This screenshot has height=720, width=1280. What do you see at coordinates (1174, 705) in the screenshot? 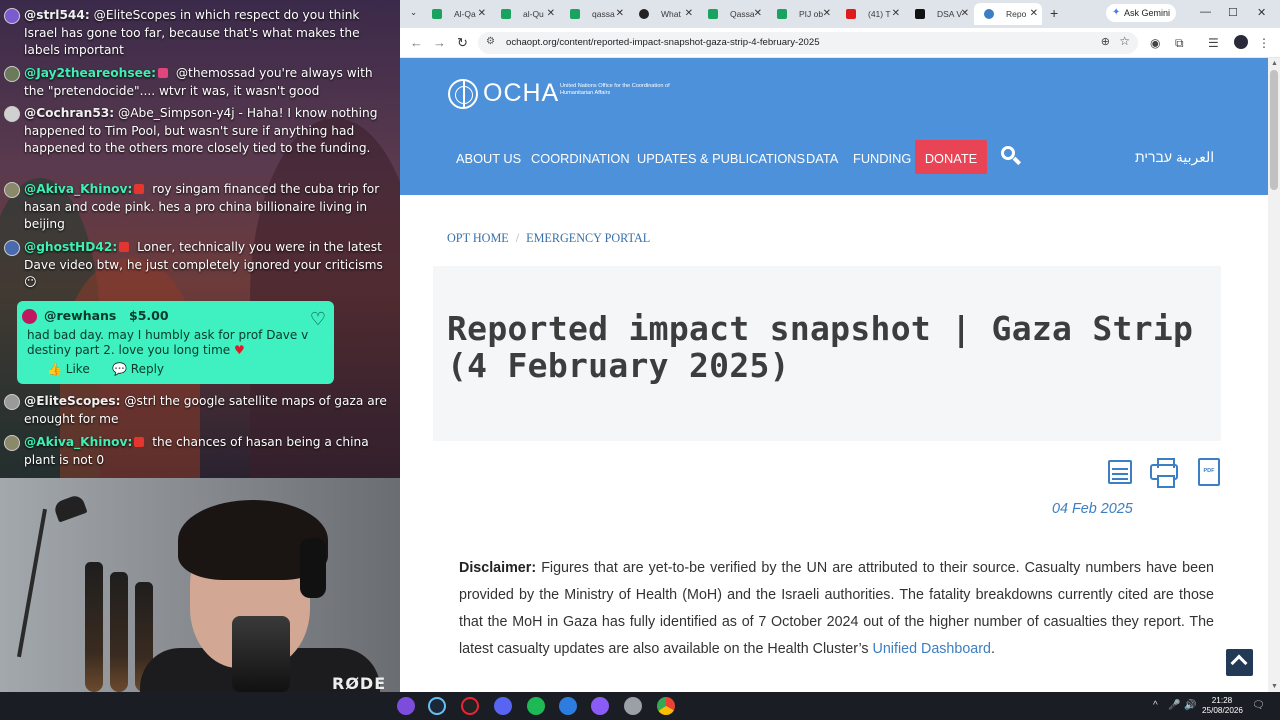
I see `microphone-tray-icon: 🎤` at bounding box center [1174, 705].